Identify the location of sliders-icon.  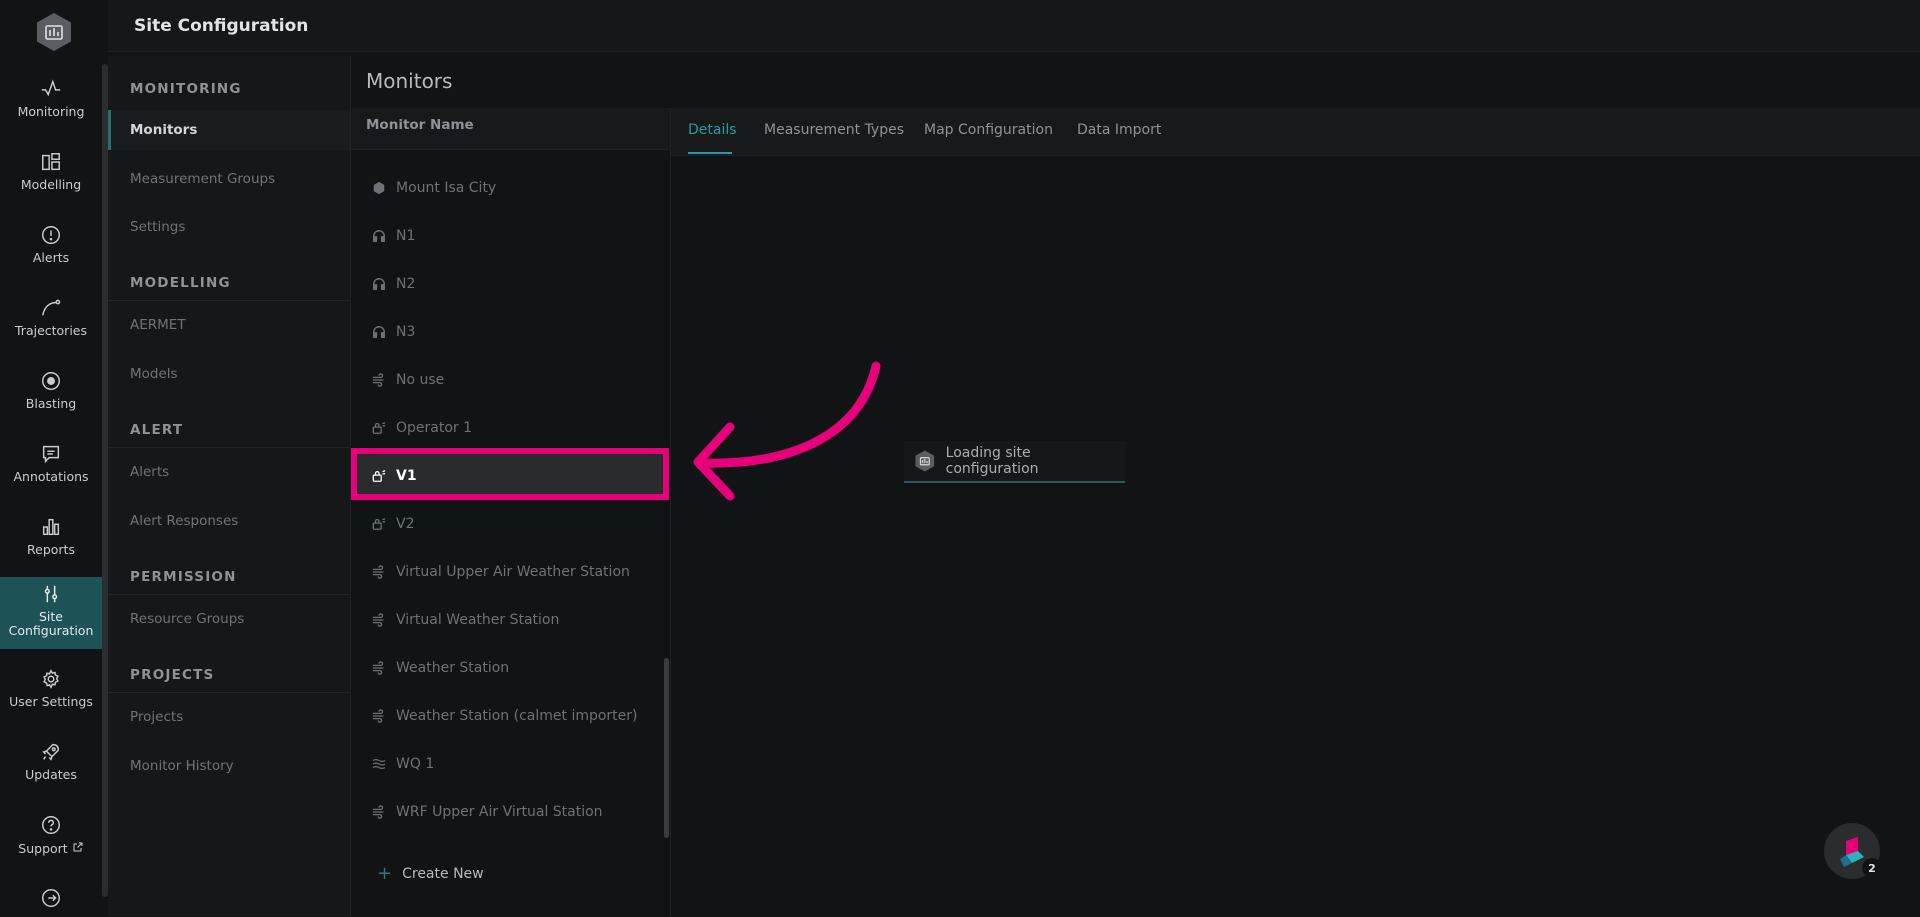
(51, 594).